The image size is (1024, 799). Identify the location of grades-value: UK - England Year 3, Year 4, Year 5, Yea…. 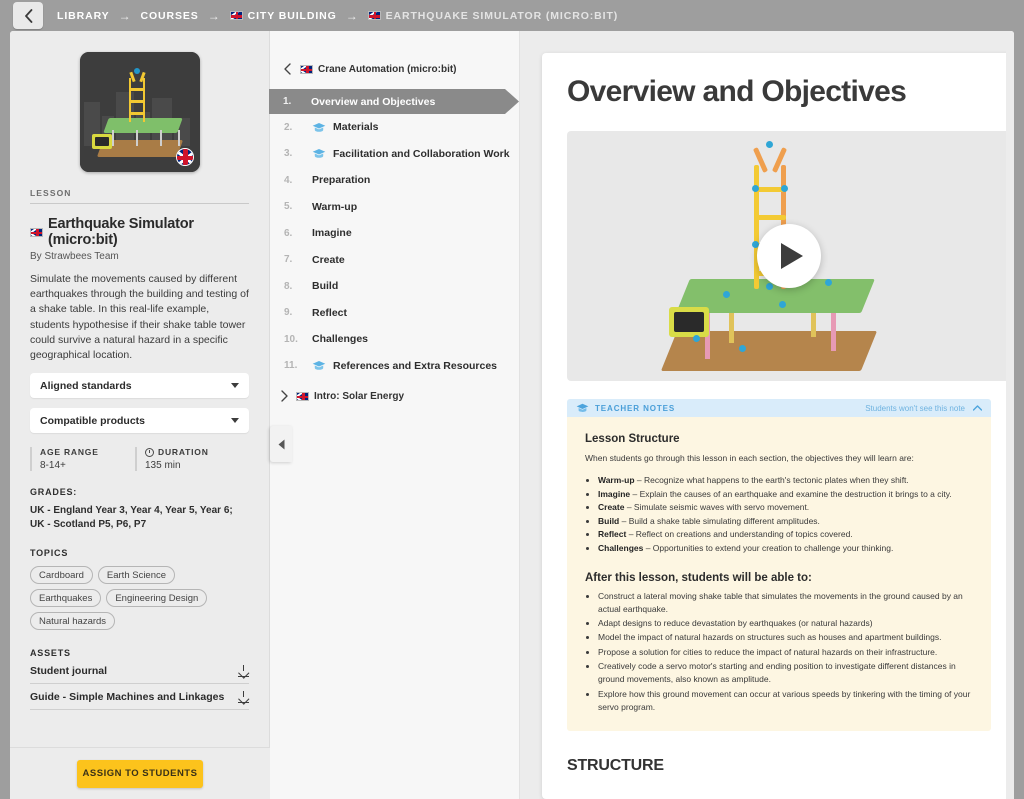
(131, 518).